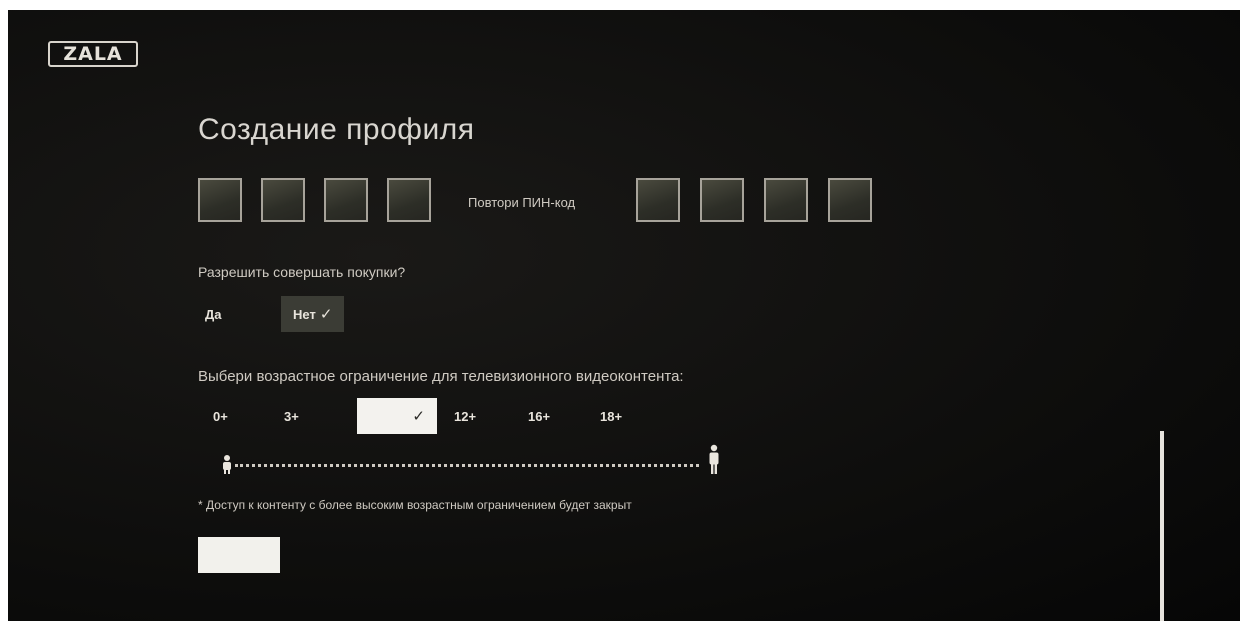  What do you see at coordinates (93, 54) in the screenshot?
I see `zala-logo: ZALA` at bounding box center [93, 54].